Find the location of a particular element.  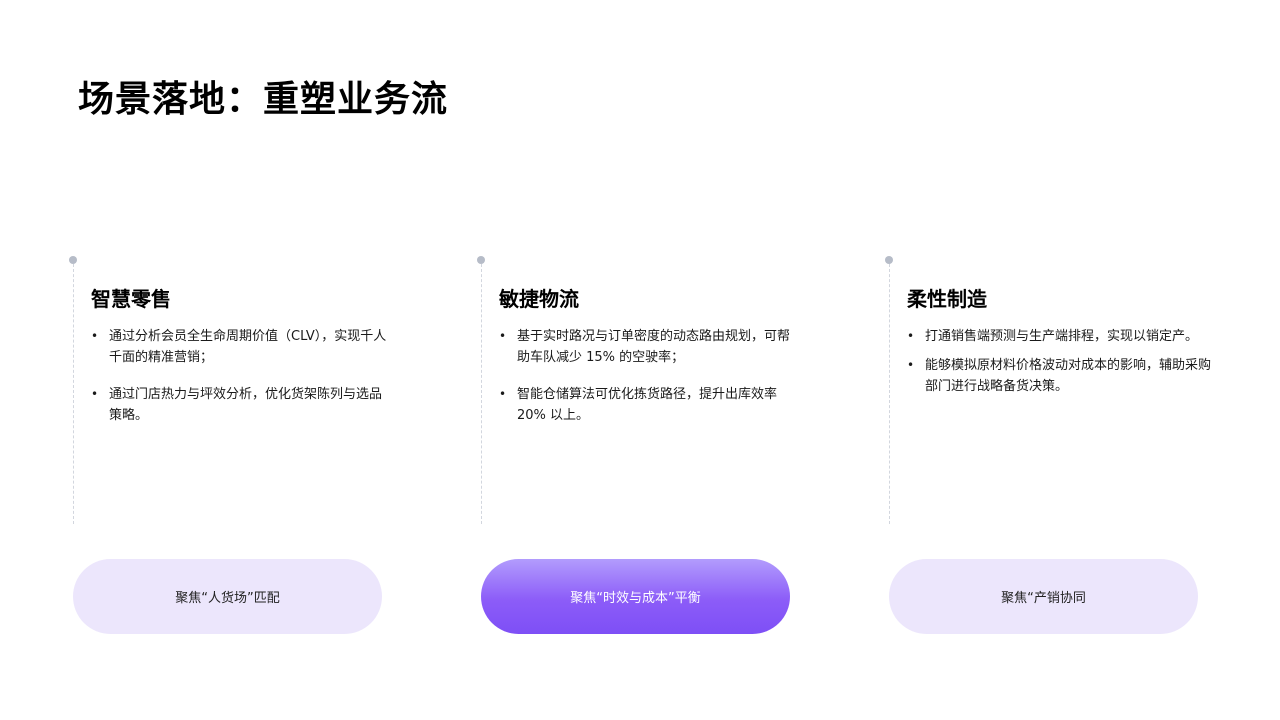

page-title: 场景落地：重塑业务流 is located at coordinates (263, 99).